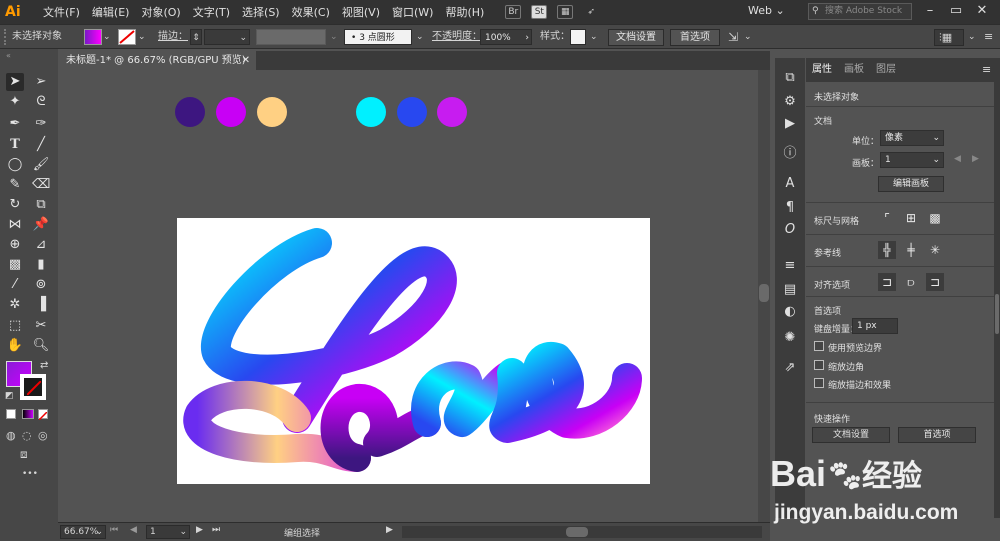 Image resolution: width=1000 pixels, height=541 pixels. I want to click on smart-guides-icon: ✳, so click(935, 250).